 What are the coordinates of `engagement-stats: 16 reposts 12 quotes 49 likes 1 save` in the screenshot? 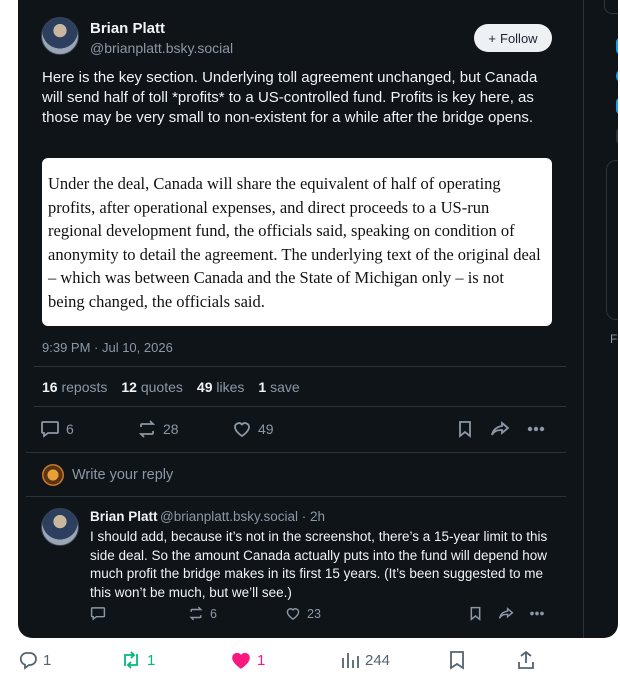 It's located at (171, 387).